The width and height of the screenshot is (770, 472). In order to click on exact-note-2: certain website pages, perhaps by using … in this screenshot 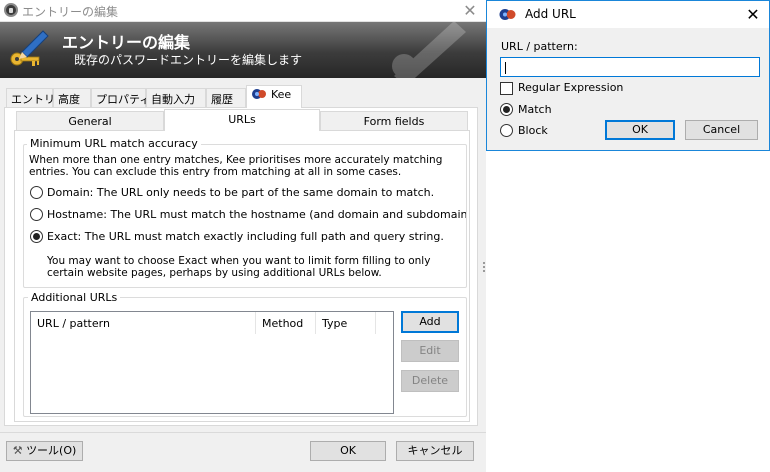, I will do `click(214, 273)`.